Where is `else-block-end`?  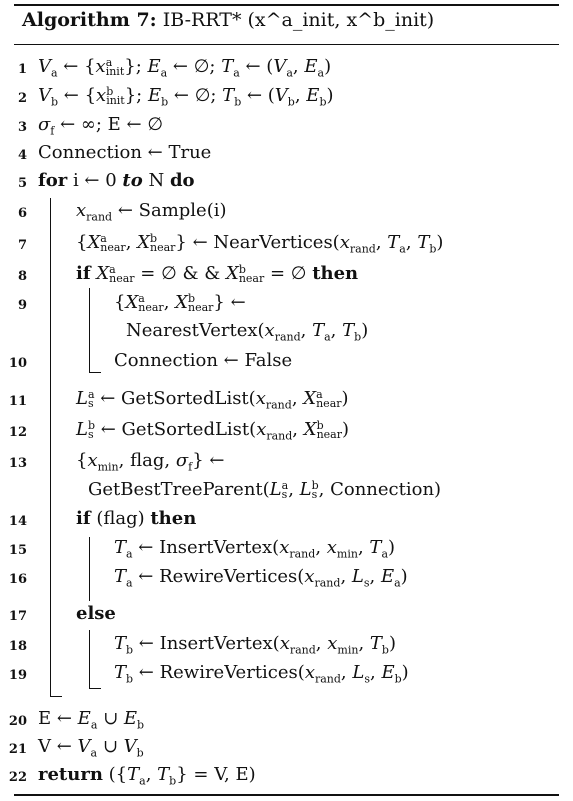 else-block-end is located at coordinates (95, 688).